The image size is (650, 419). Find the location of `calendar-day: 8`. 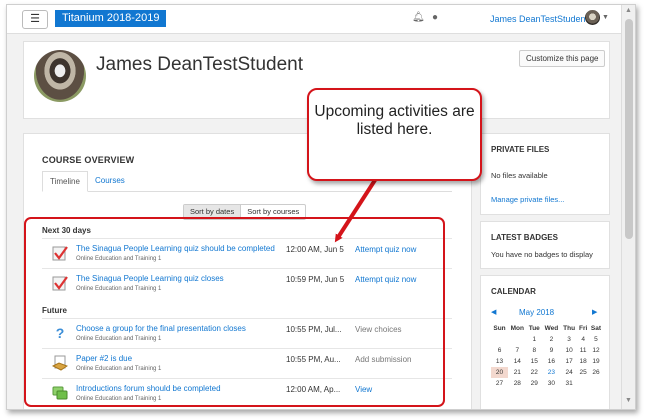

calendar-day: 8 is located at coordinates (534, 350).